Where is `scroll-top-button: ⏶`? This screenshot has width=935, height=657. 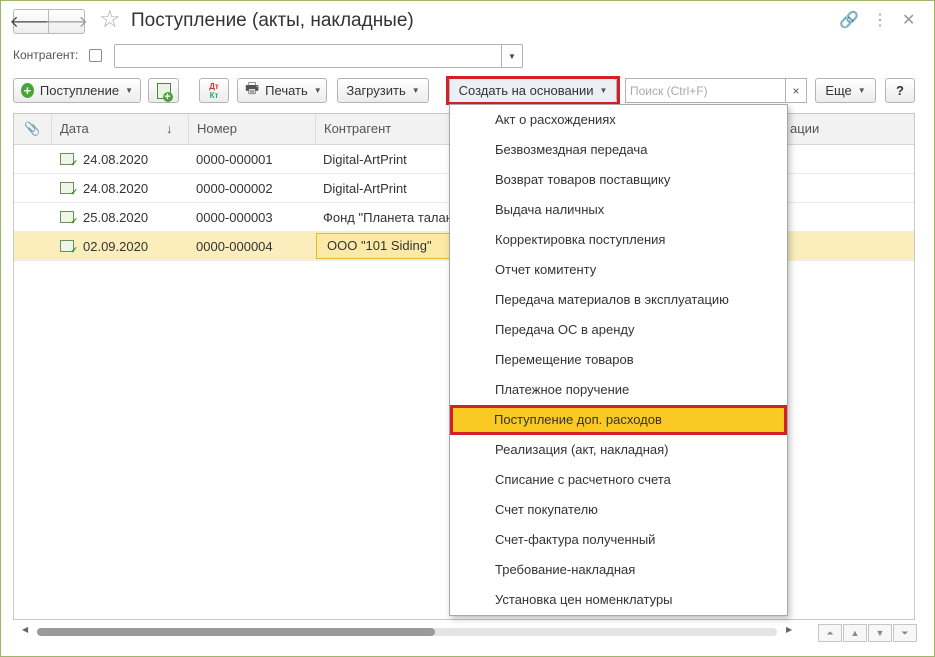
scroll-top-button: ⏶ is located at coordinates (830, 633).